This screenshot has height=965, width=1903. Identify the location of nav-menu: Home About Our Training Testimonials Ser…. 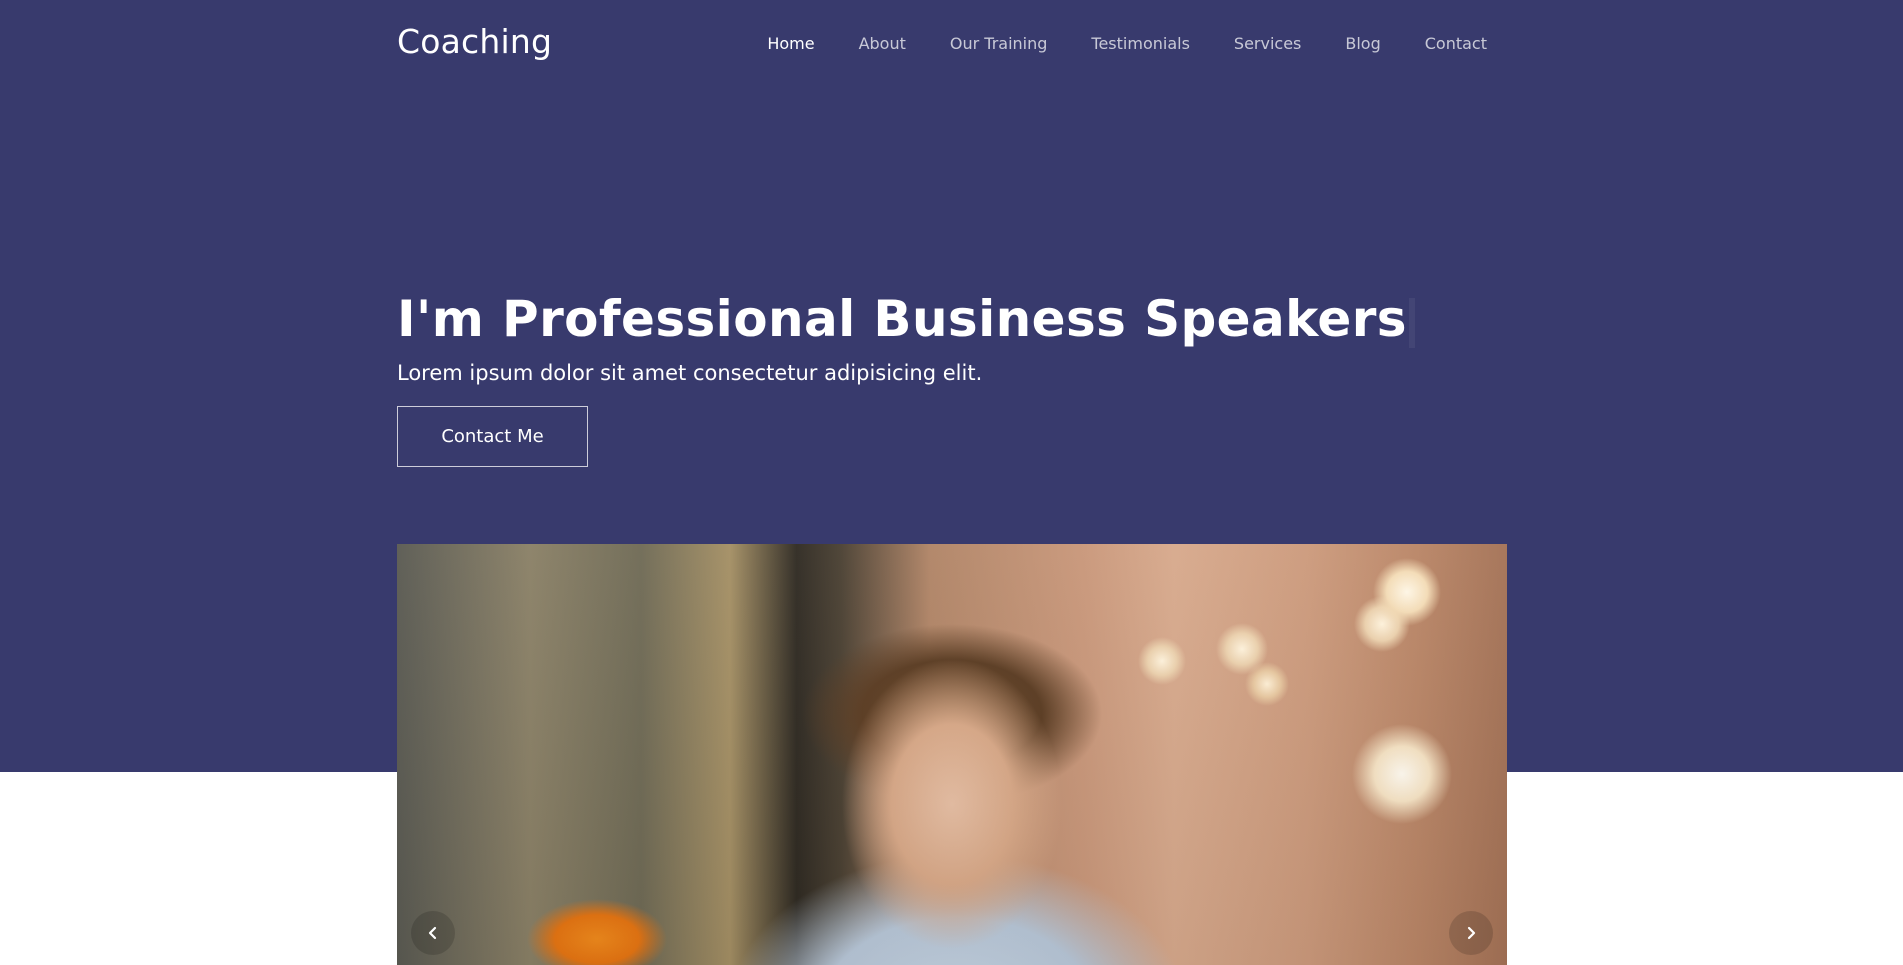
(1105, 43).